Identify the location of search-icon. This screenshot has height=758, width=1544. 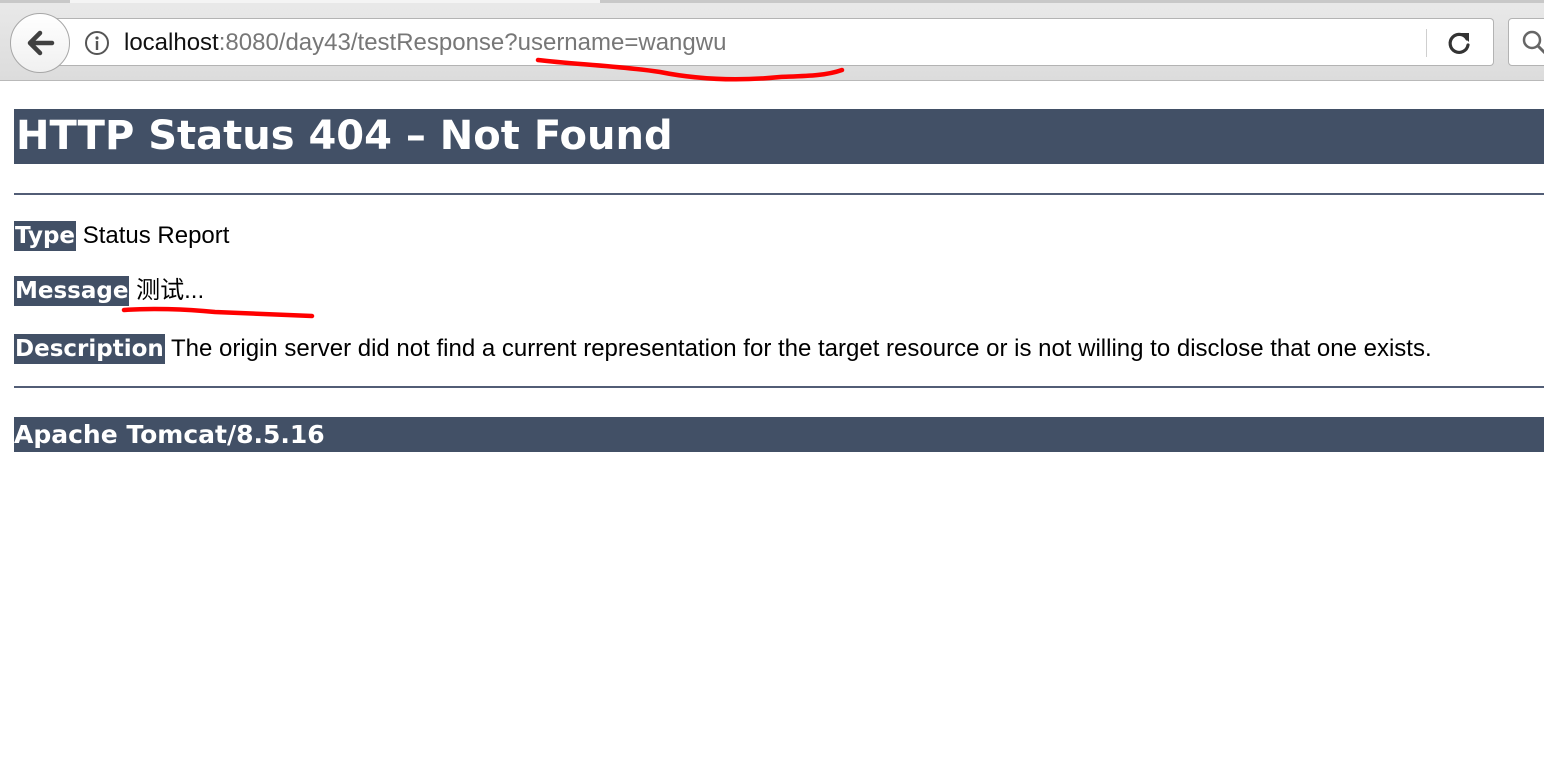
(1533, 42).